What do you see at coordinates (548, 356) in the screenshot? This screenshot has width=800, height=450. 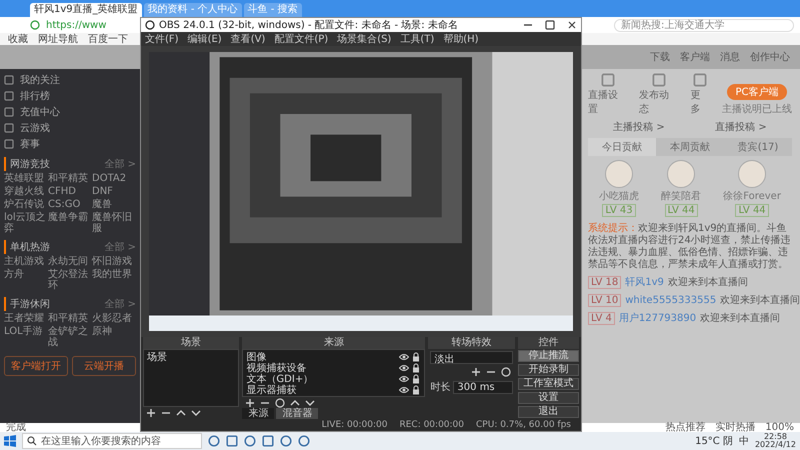 I see `control-button: 停止推流` at bounding box center [548, 356].